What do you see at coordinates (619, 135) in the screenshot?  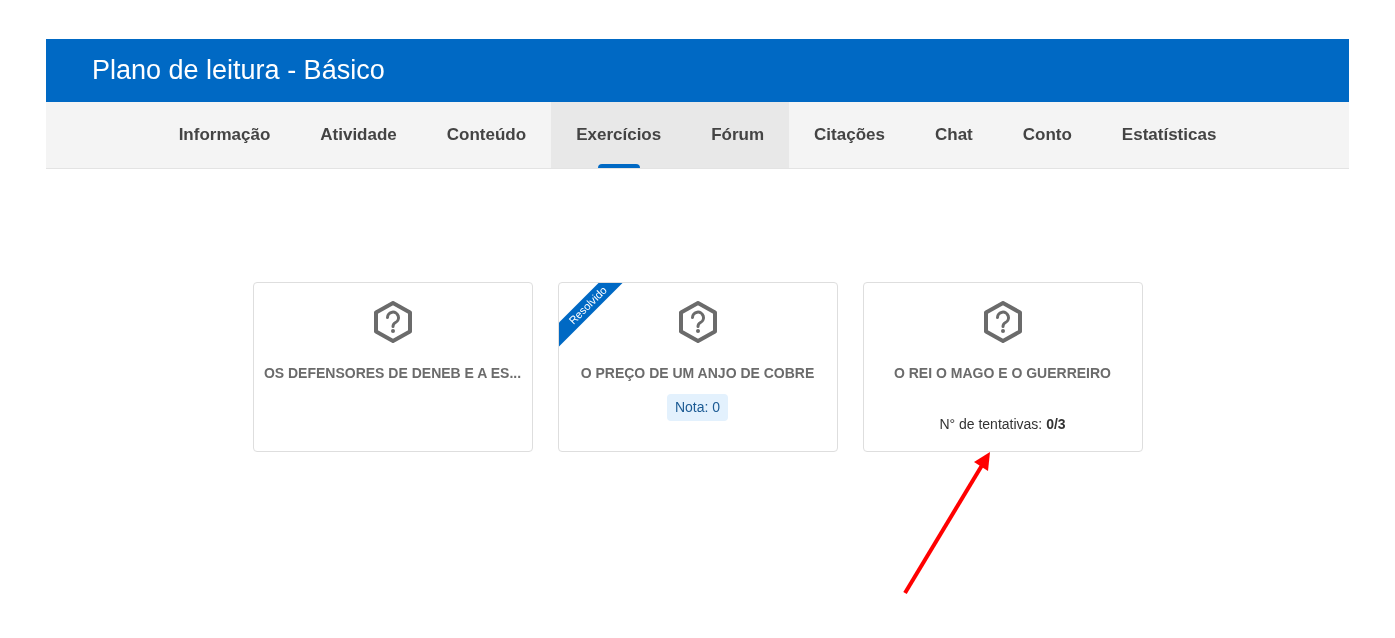 I see `tab: Exercícios` at bounding box center [619, 135].